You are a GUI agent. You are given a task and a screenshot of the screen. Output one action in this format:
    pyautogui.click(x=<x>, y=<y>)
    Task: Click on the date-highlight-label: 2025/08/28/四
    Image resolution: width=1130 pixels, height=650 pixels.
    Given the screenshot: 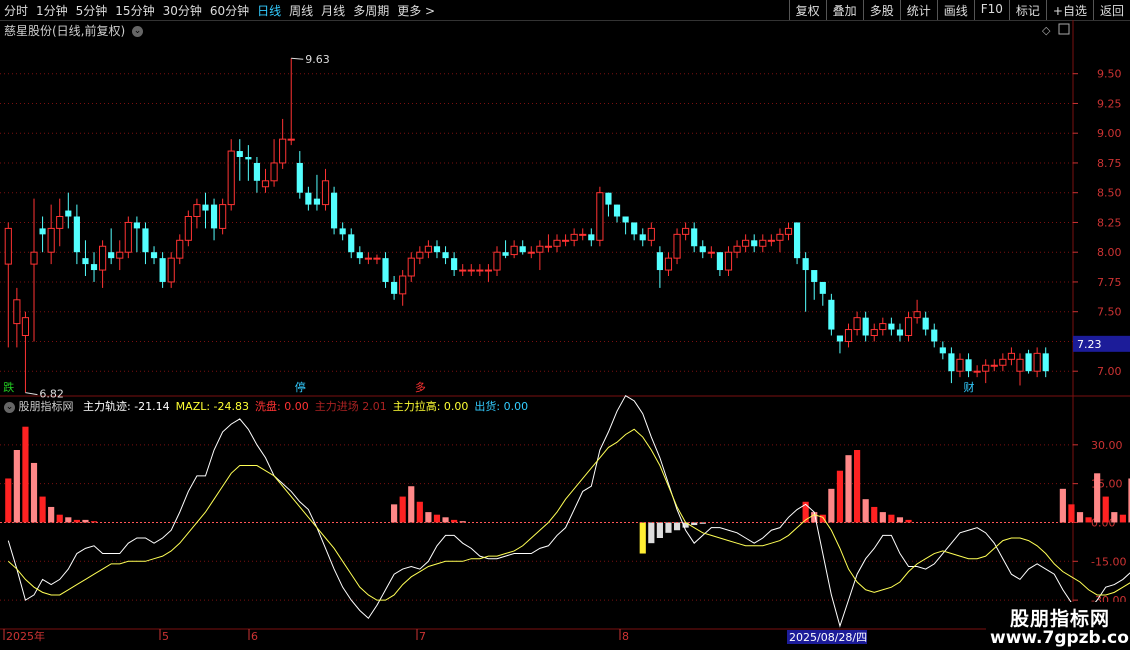 What is the action you would take?
    pyautogui.click(x=828, y=637)
    